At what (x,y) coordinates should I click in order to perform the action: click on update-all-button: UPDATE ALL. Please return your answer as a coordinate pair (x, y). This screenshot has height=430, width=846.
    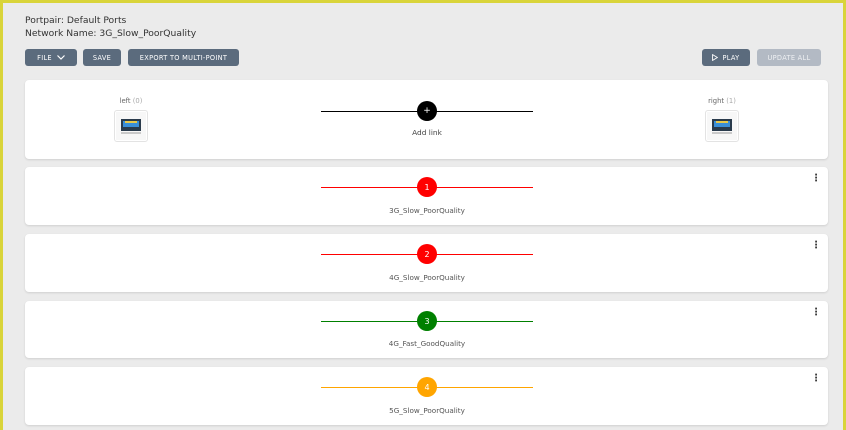
    Looking at the image, I should click on (789, 57).